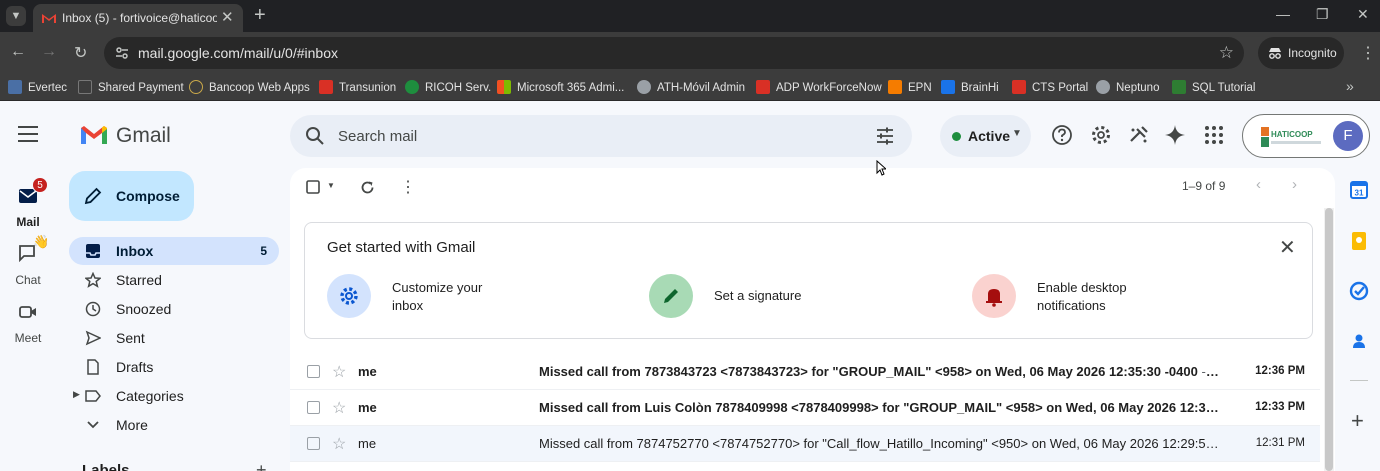 Image resolution: width=1380 pixels, height=471 pixels. What do you see at coordinates (93, 280) in the screenshot?
I see `star-icon` at bounding box center [93, 280].